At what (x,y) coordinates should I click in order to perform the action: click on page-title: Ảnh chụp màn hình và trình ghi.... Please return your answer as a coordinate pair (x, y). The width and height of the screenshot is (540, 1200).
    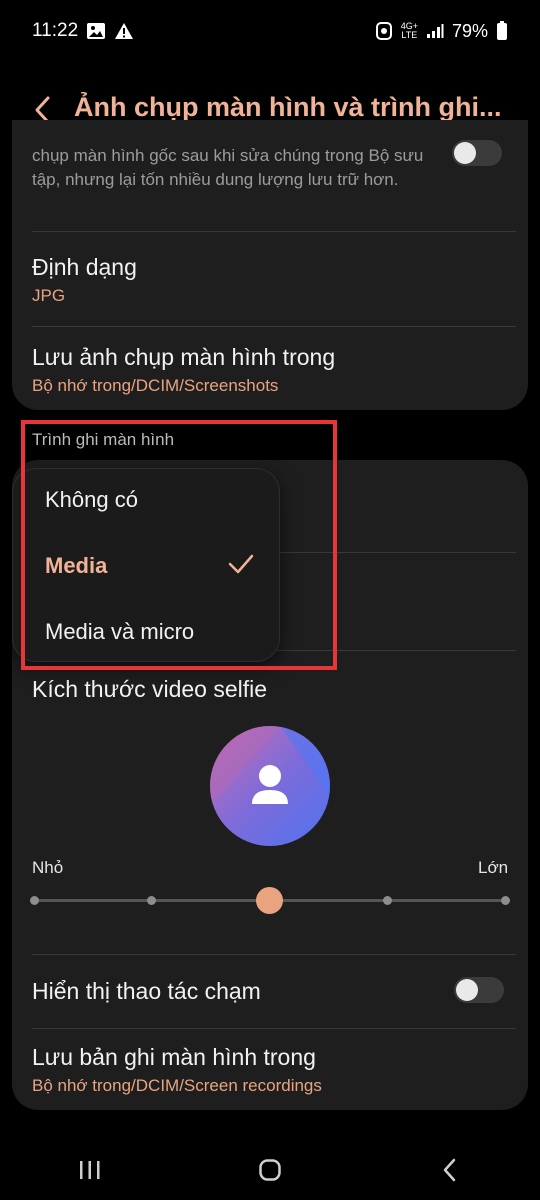
    Looking at the image, I should click on (288, 107).